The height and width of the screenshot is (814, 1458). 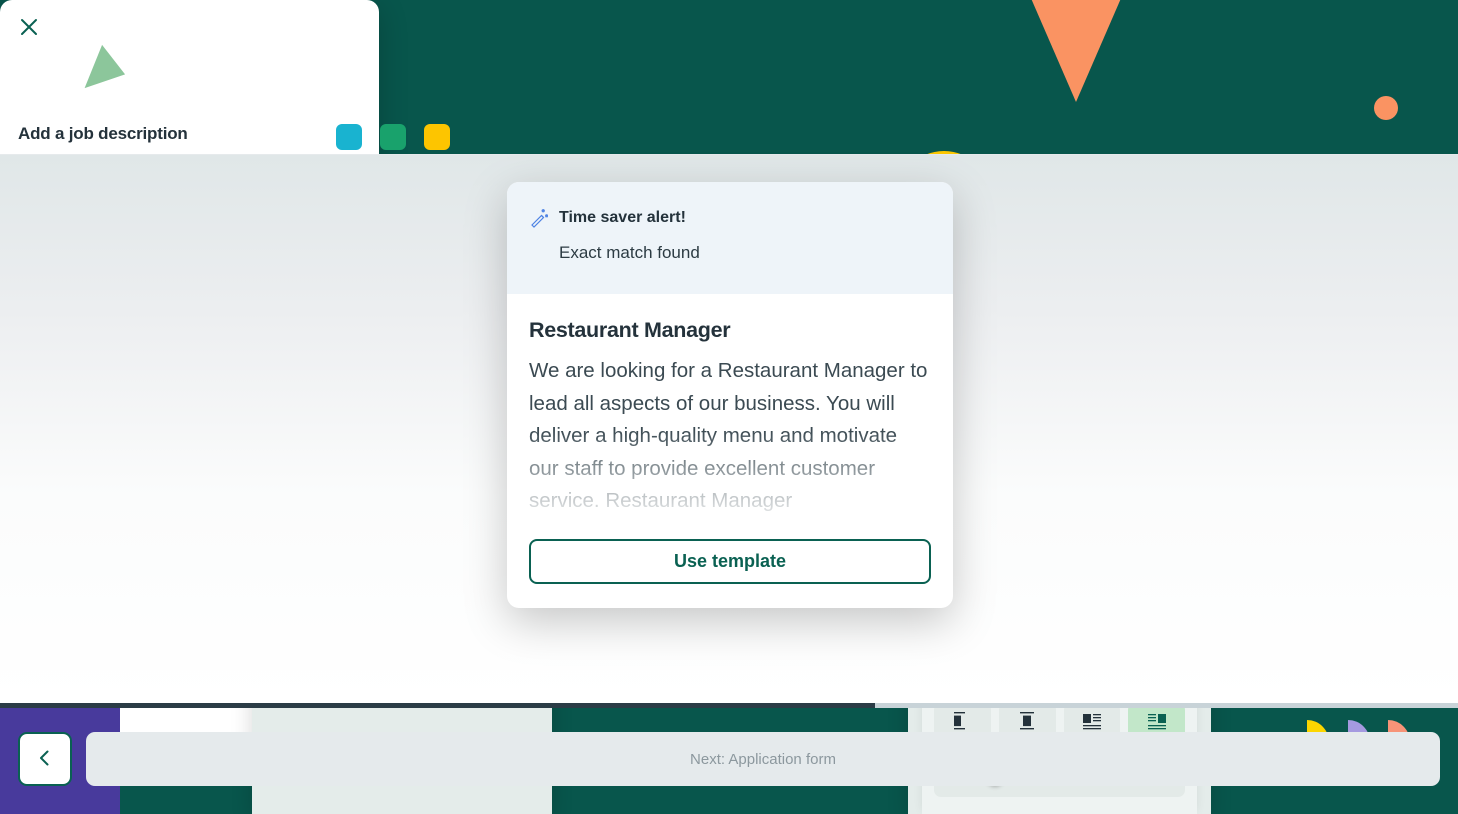 What do you see at coordinates (29, 27) in the screenshot?
I see `close-icon` at bounding box center [29, 27].